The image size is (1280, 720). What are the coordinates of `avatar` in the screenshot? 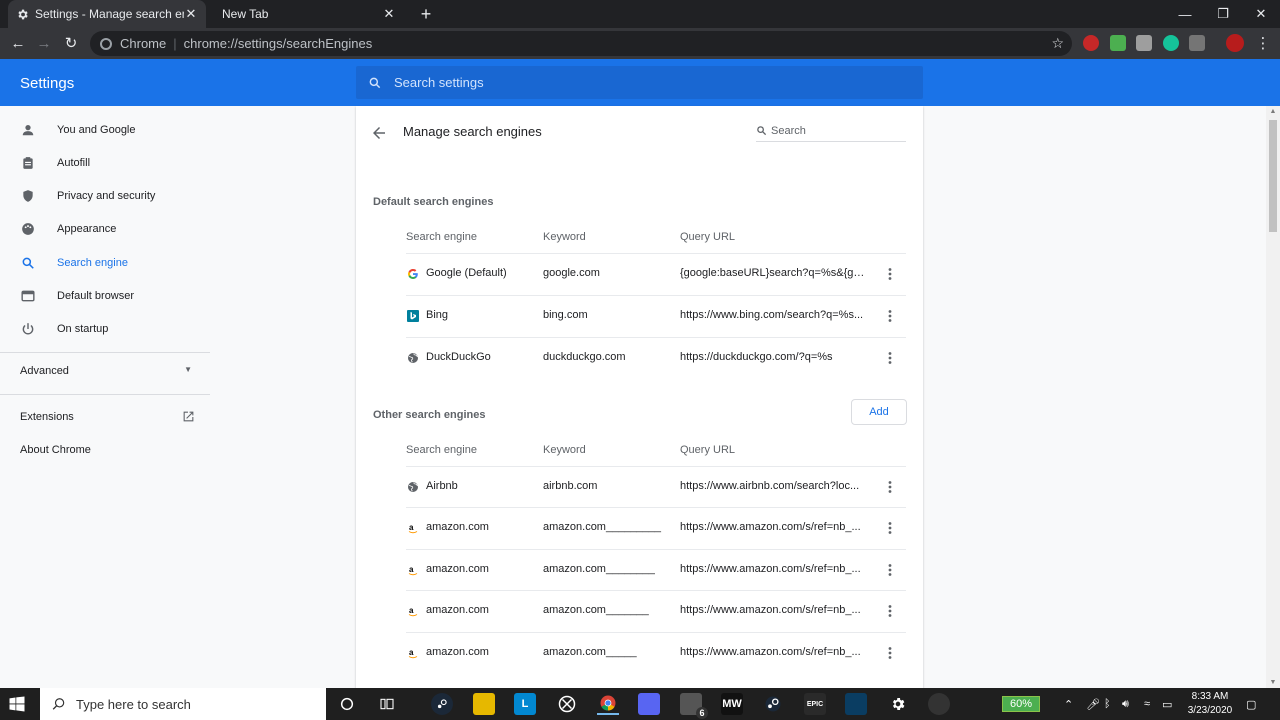 It's located at (1235, 43).